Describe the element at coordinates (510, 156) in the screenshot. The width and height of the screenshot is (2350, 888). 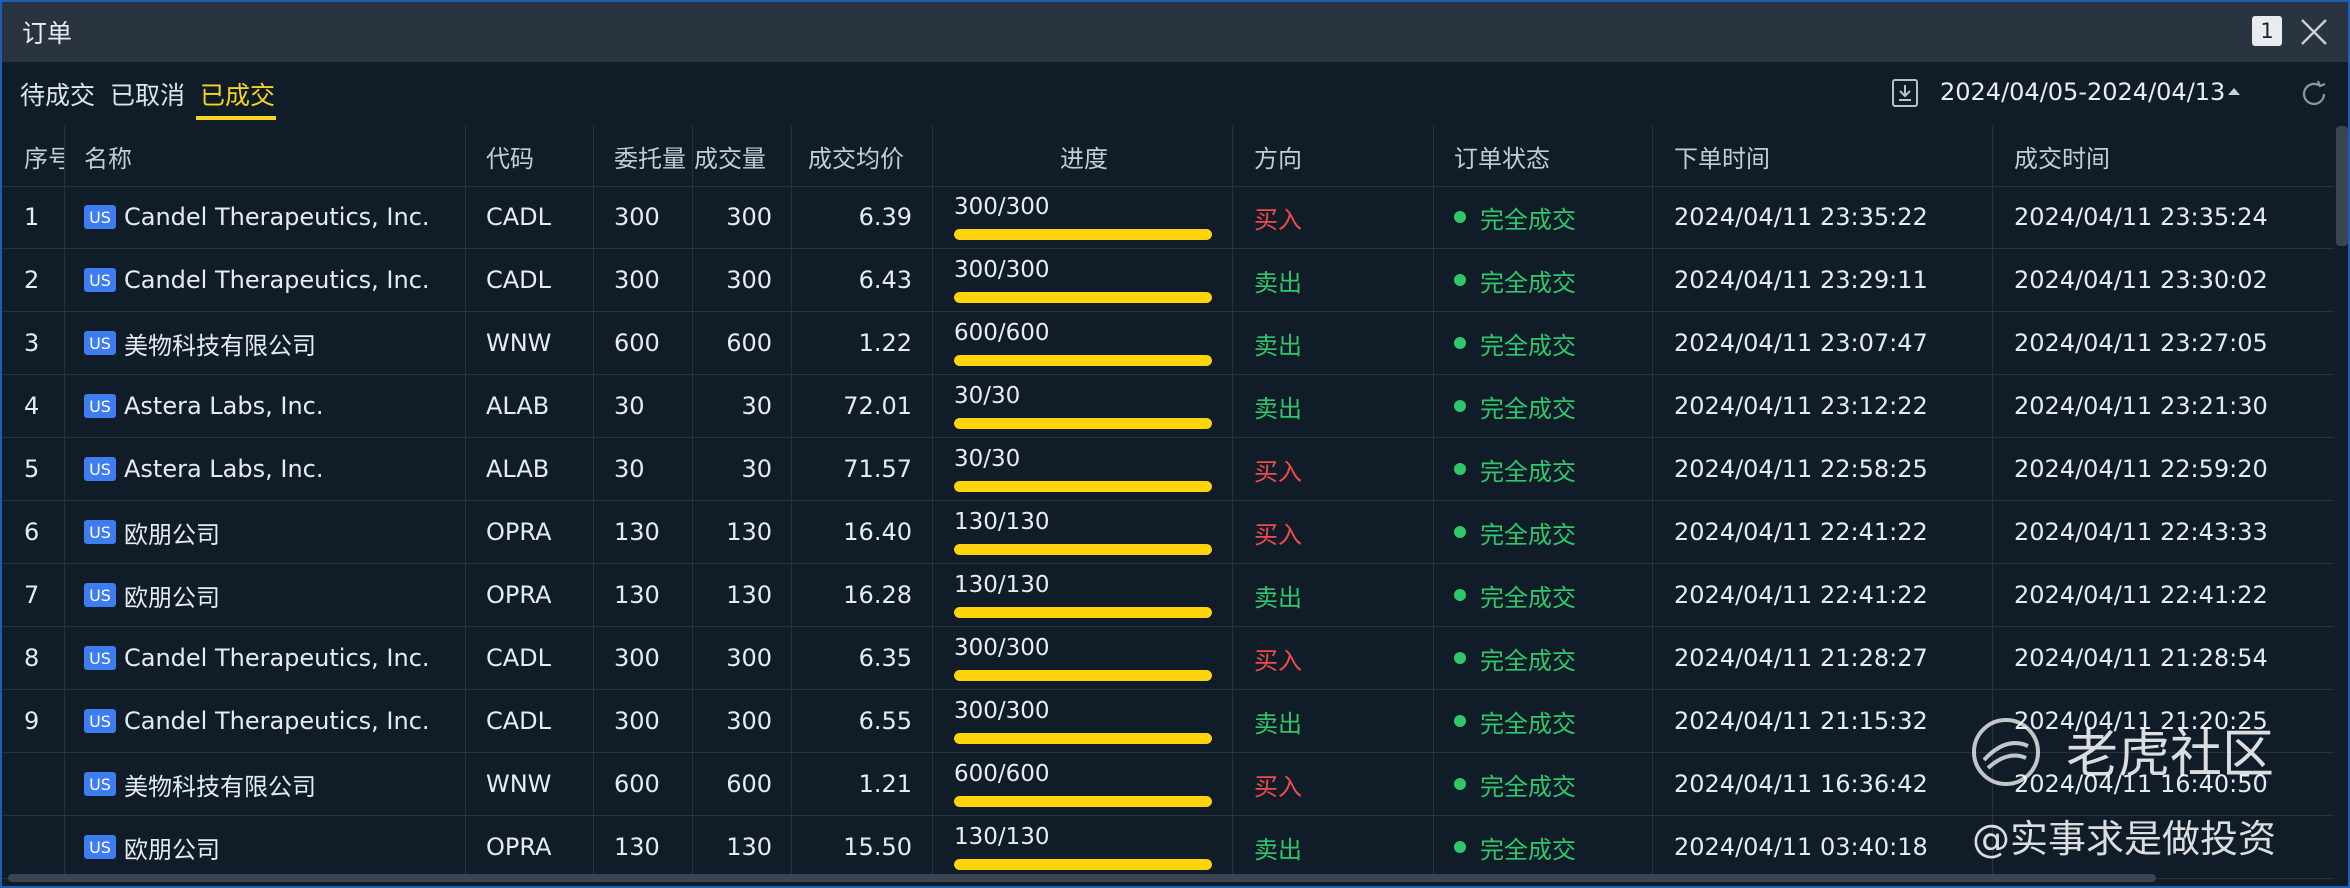
I see `col-header-code: 代码` at that location.